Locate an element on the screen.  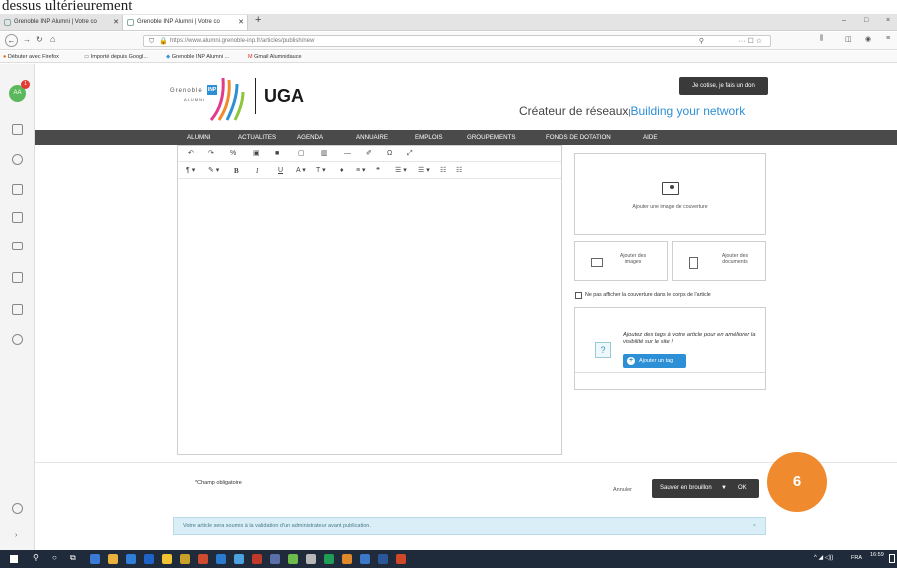
settings-icon is located at coordinates (17, 339).